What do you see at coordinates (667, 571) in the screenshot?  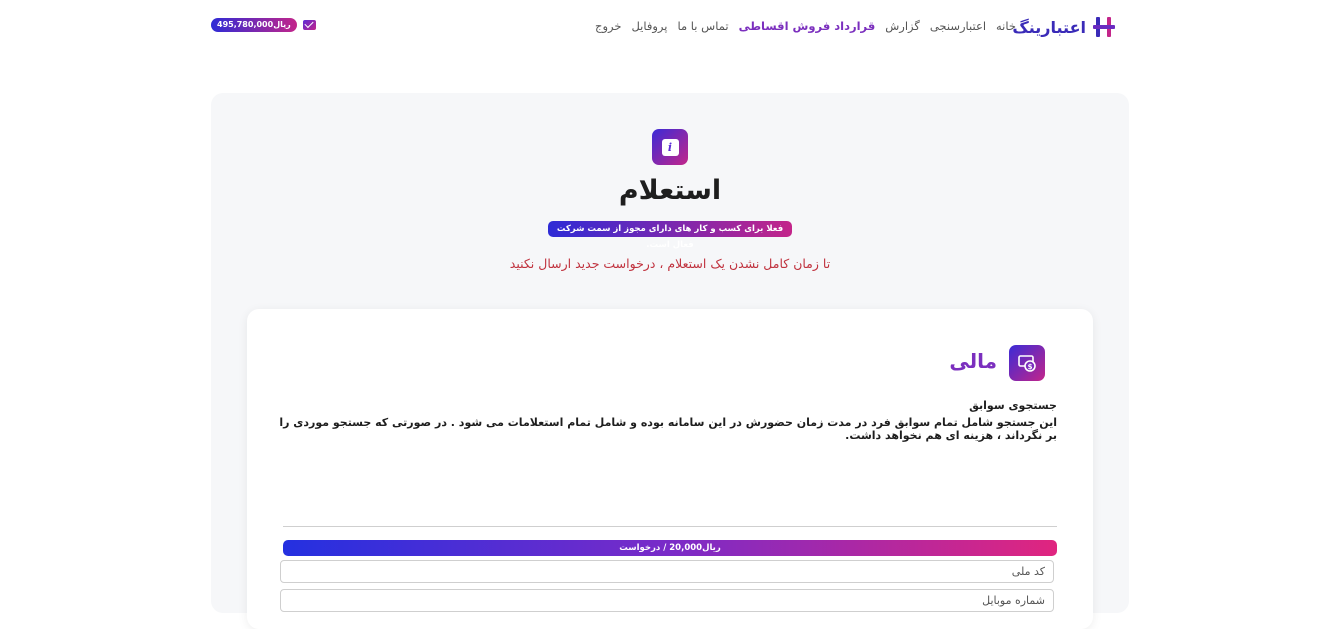 I see `national-code-input` at bounding box center [667, 571].